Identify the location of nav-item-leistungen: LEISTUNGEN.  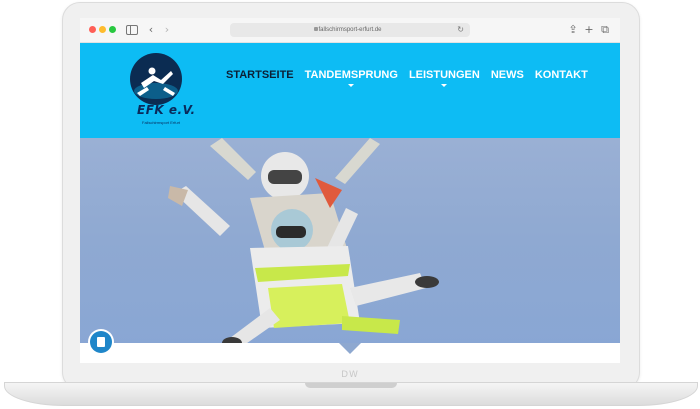
(444, 76).